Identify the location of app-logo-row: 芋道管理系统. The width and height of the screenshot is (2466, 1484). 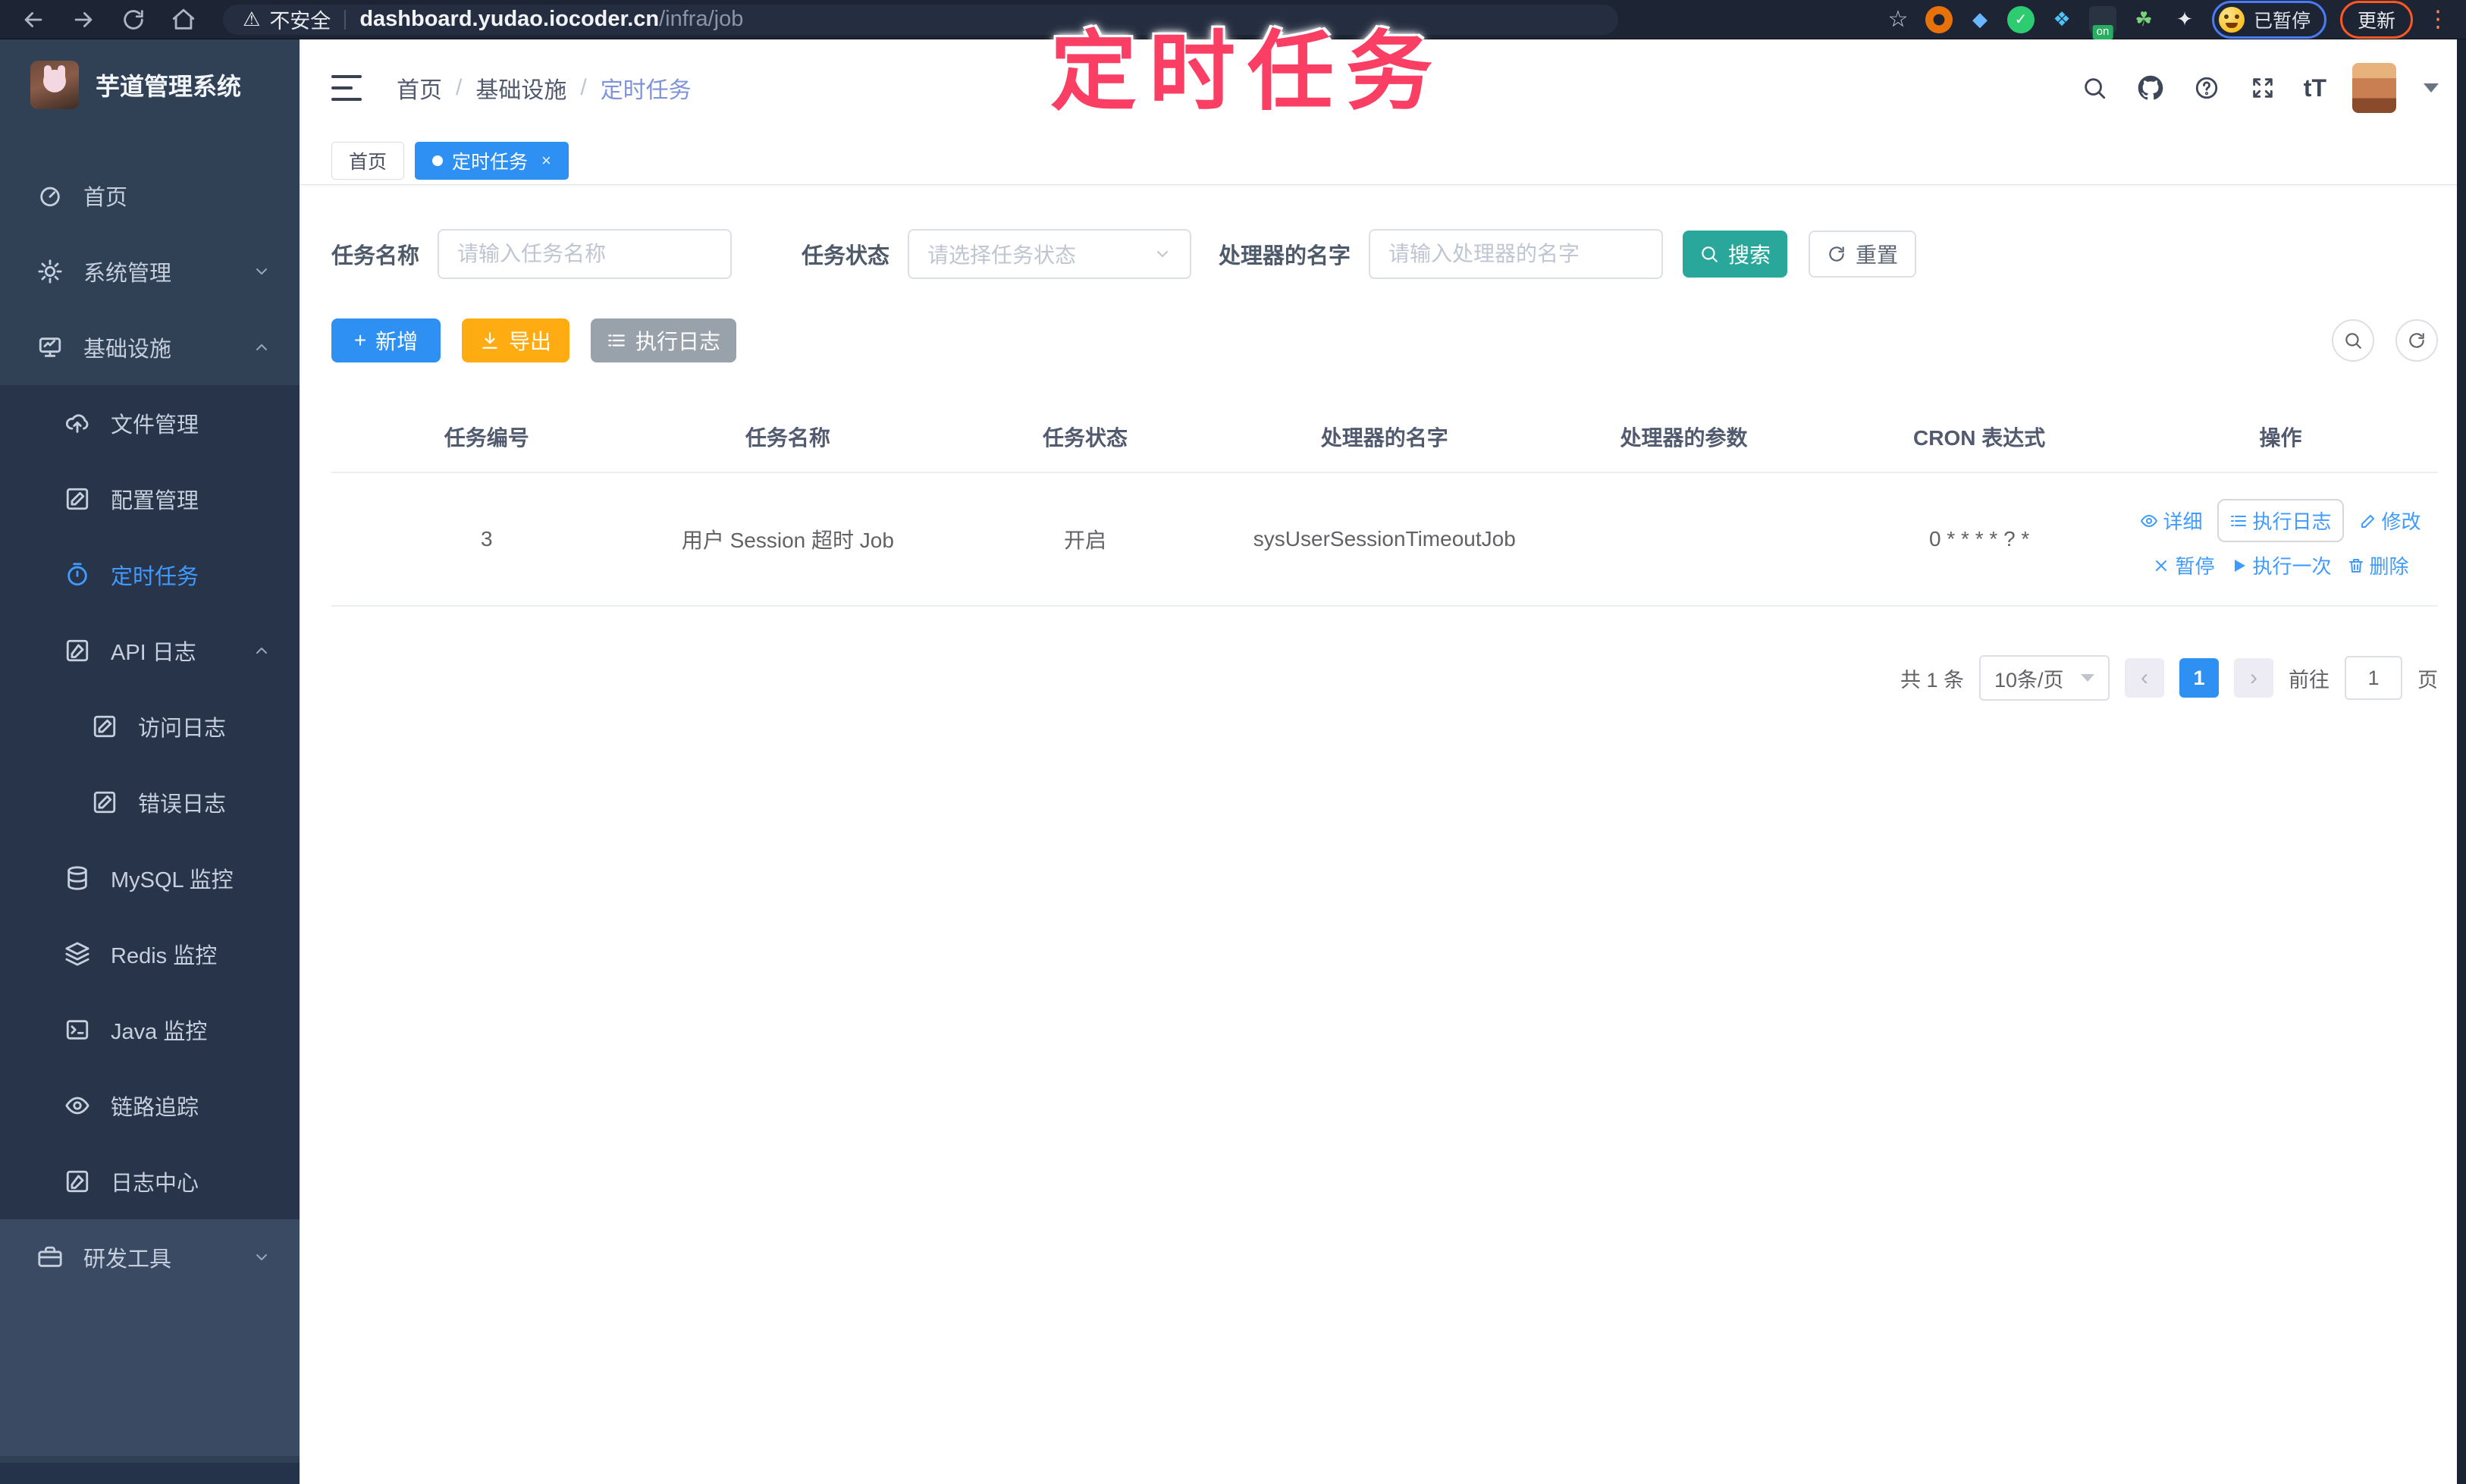
(150, 83).